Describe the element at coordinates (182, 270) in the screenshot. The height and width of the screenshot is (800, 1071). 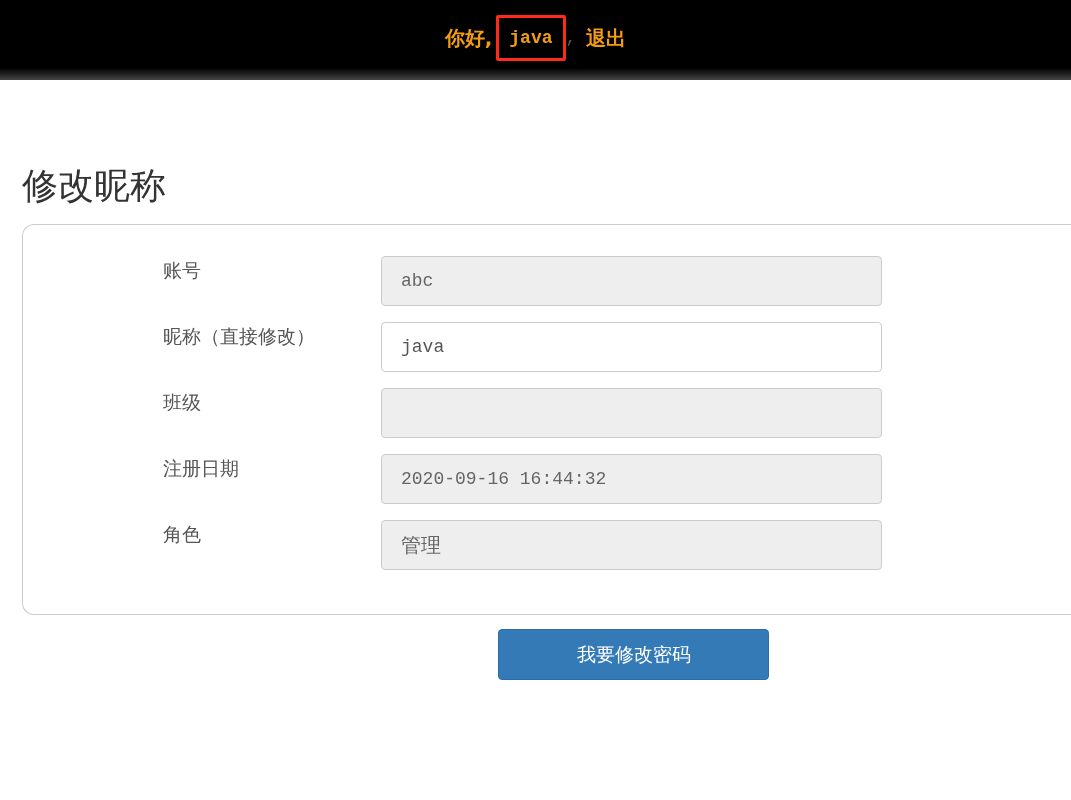
I see `field-label: 账号` at that location.